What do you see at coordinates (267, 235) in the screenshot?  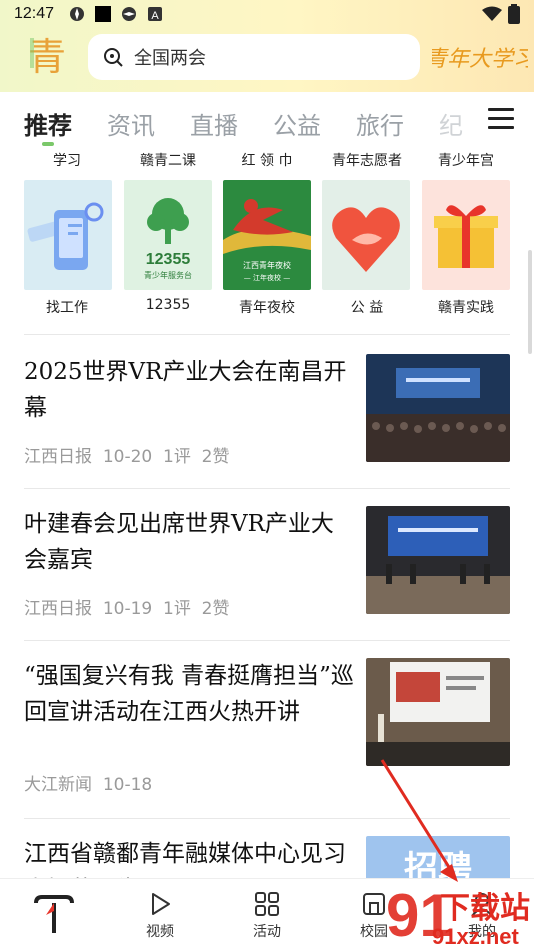 I see `night-school-tile: 江西青年夜校 — 江年夜校 —` at bounding box center [267, 235].